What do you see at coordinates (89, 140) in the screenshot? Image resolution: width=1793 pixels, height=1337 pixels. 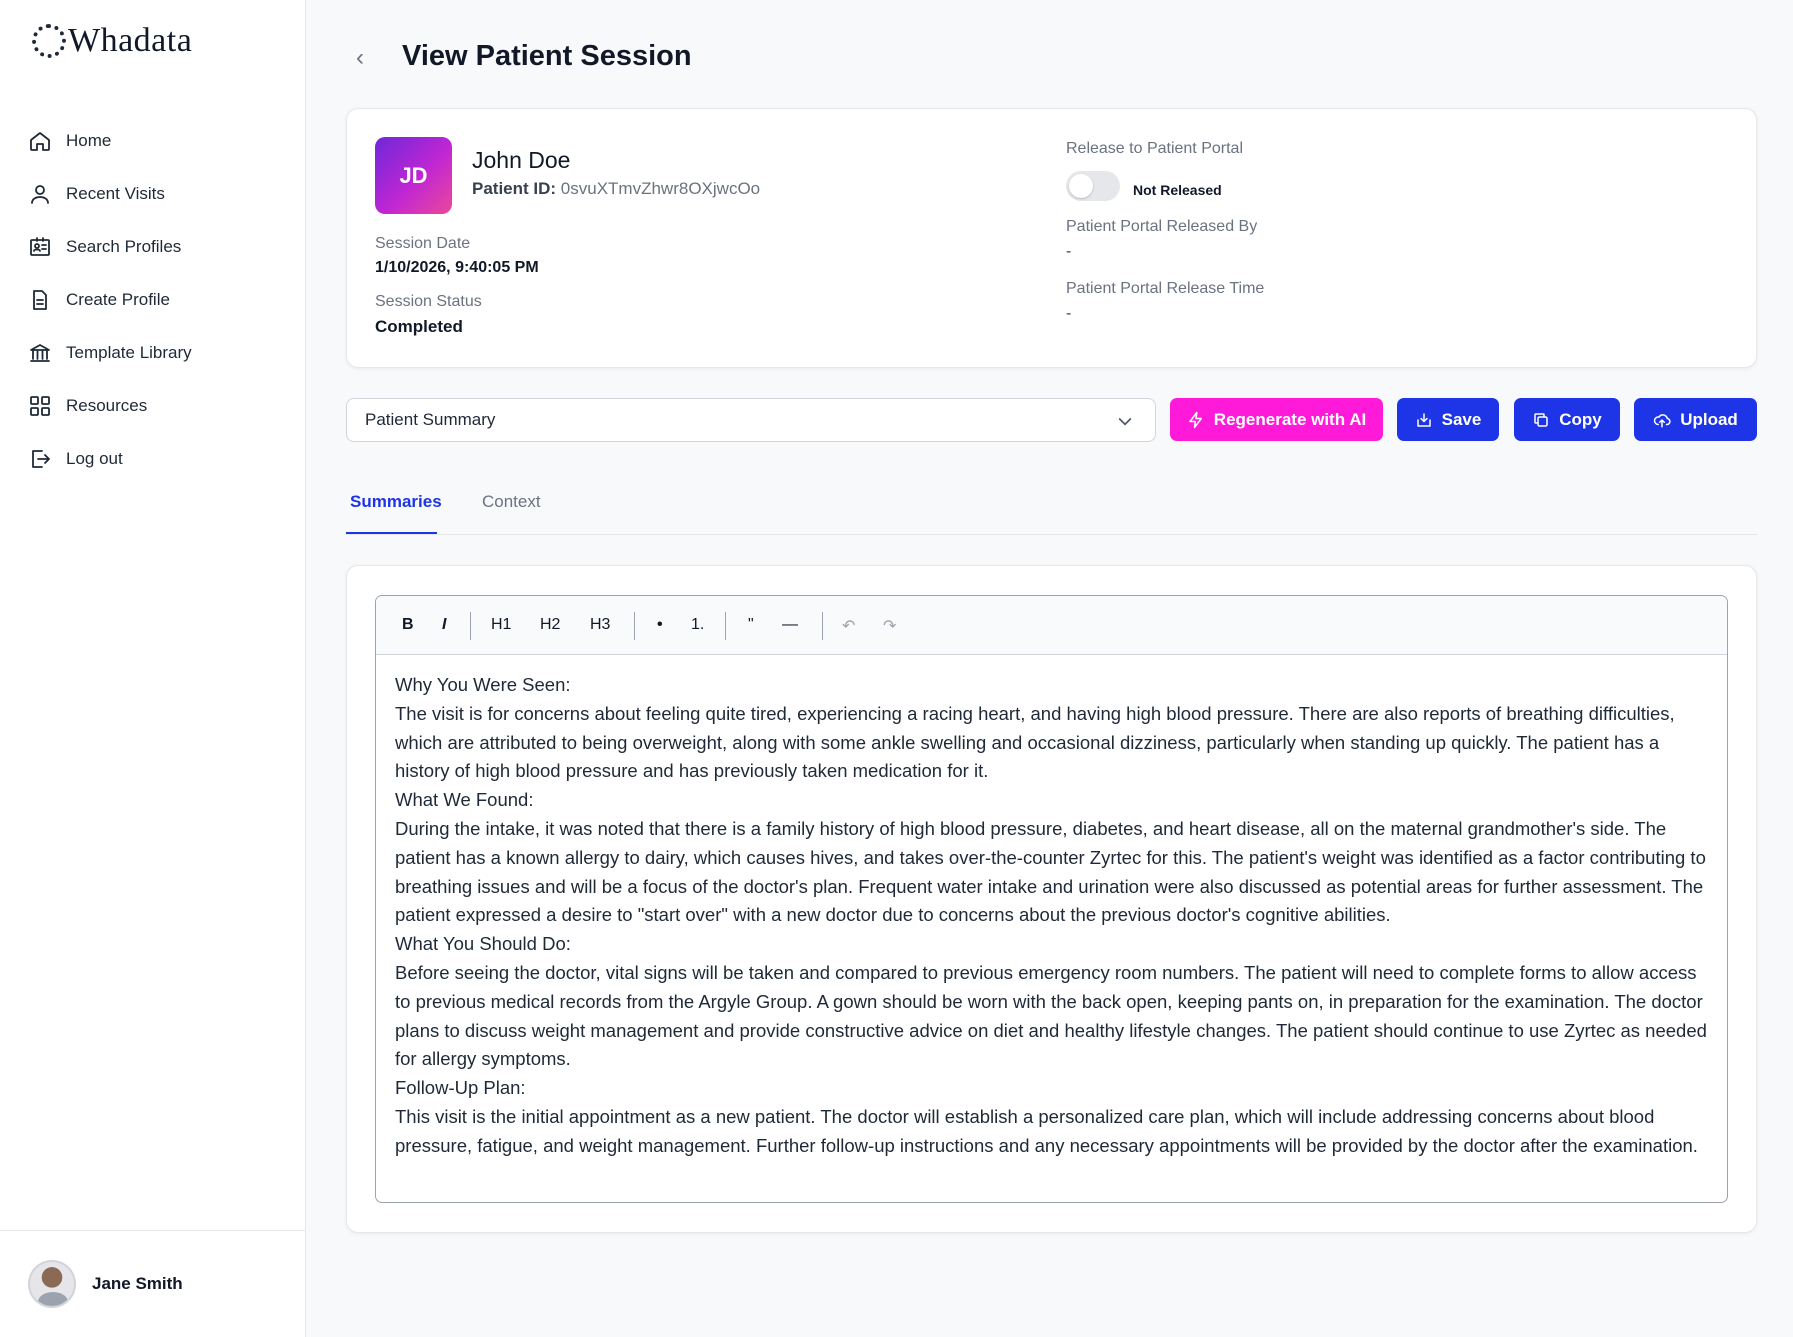 I see `sidebar-item-label: Home` at bounding box center [89, 140].